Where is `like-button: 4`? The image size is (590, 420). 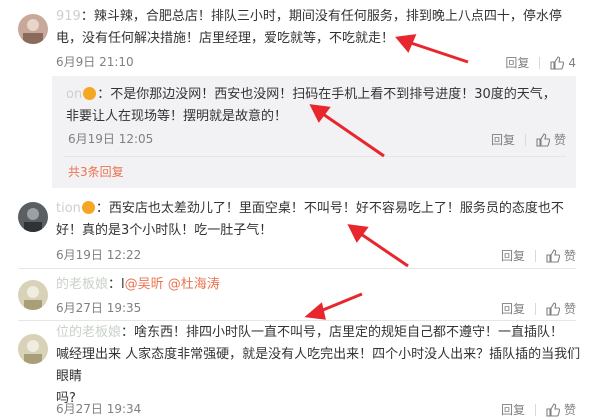
like-button: 4 is located at coordinates (563, 63).